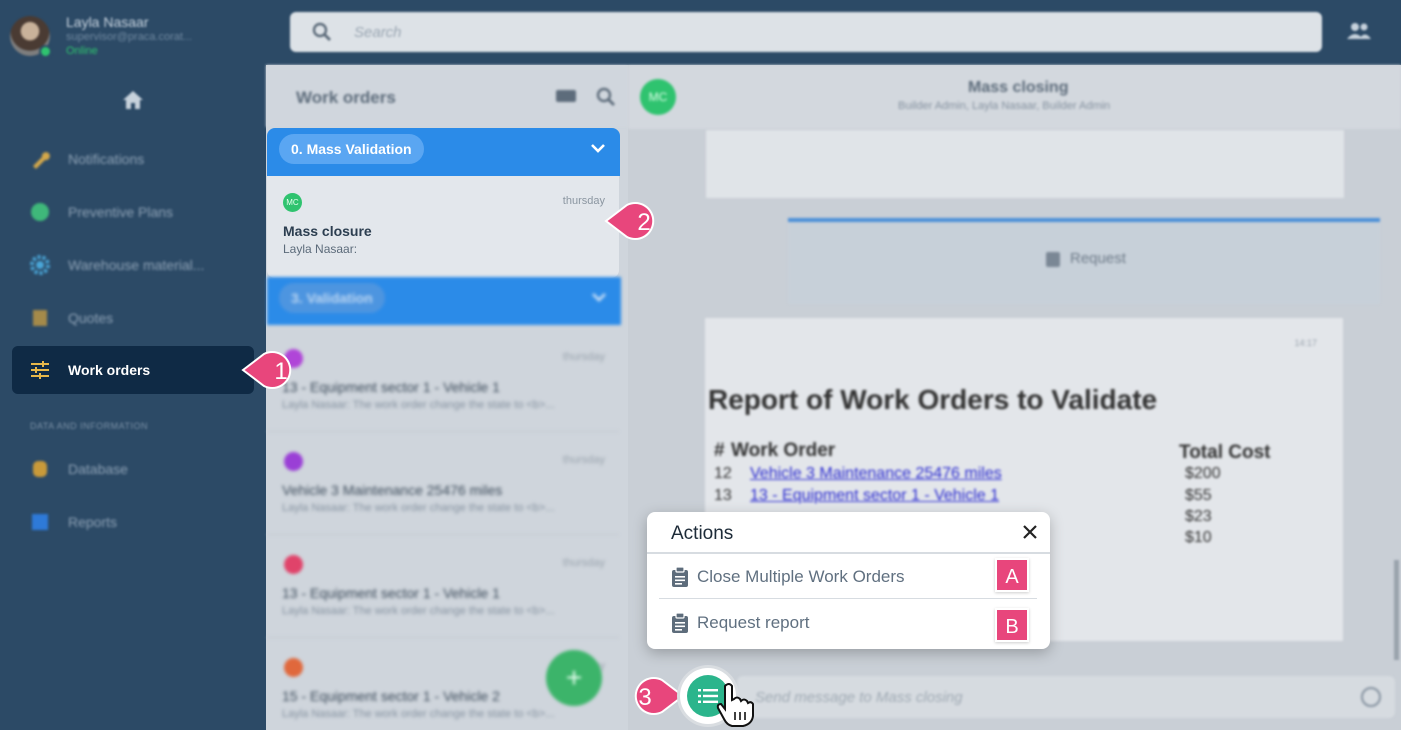 Image resolution: width=1401 pixels, height=730 pixels. What do you see at coordinates (753, 622) in the screenshot?
I see `action-label: Request report` at bounding box center [753, 622].